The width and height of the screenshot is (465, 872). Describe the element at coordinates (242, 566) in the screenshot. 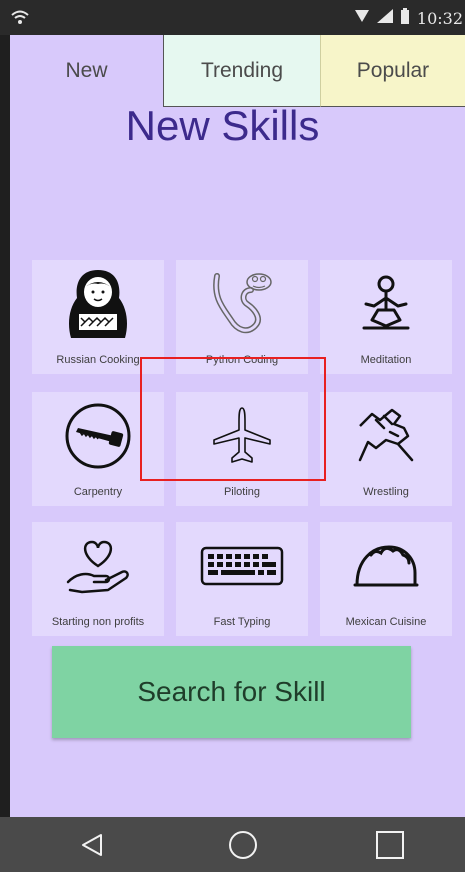

I see `keyboard-icon` at that location.